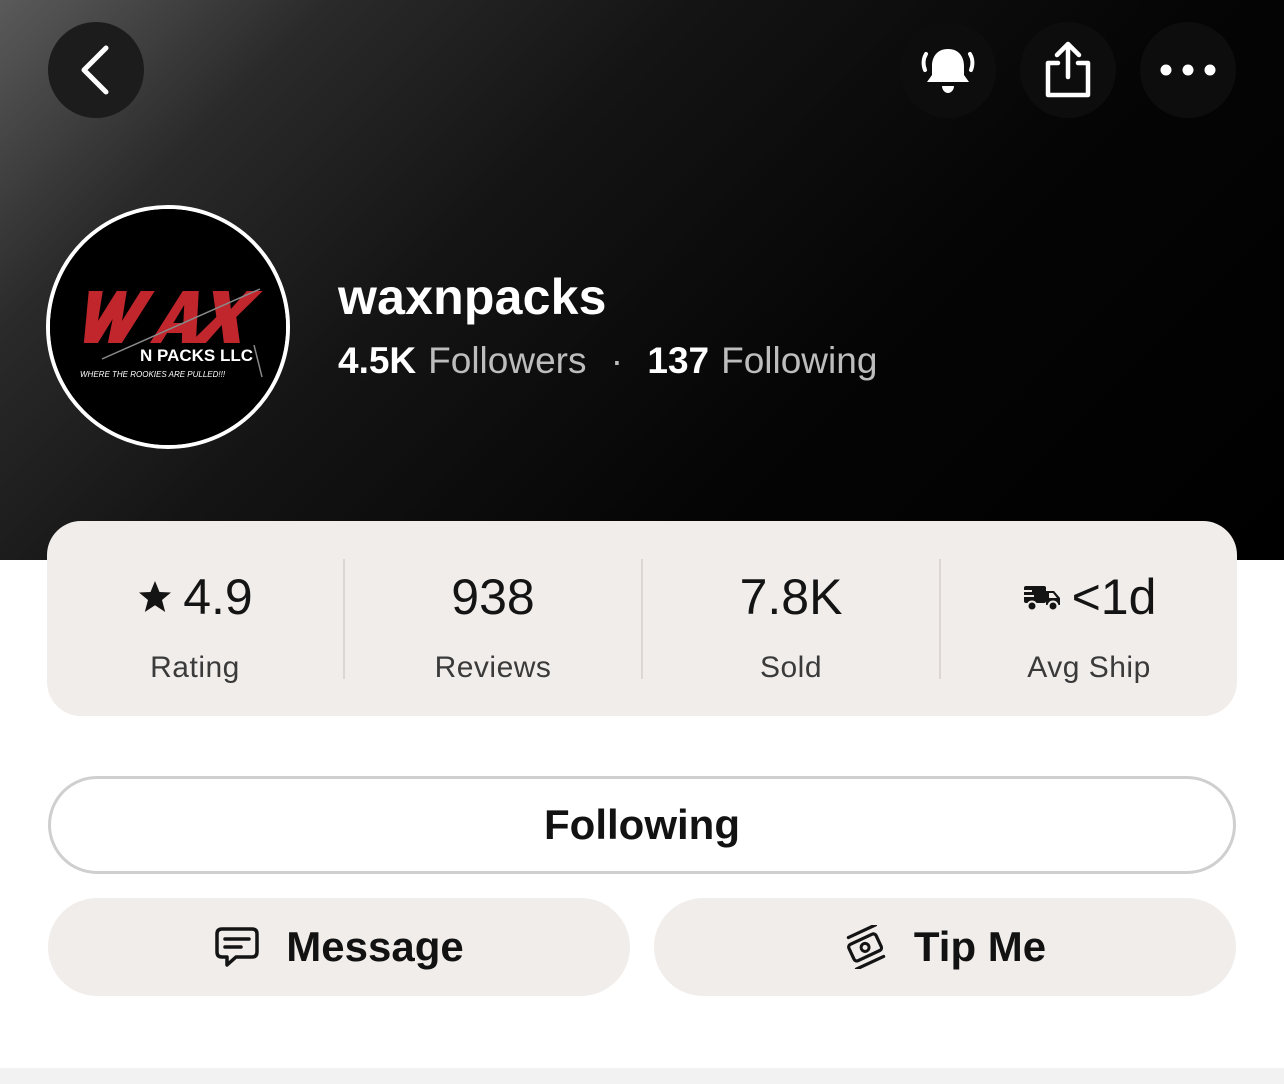  I want to click on ship-value-row: <1d, so click(1089, 597).